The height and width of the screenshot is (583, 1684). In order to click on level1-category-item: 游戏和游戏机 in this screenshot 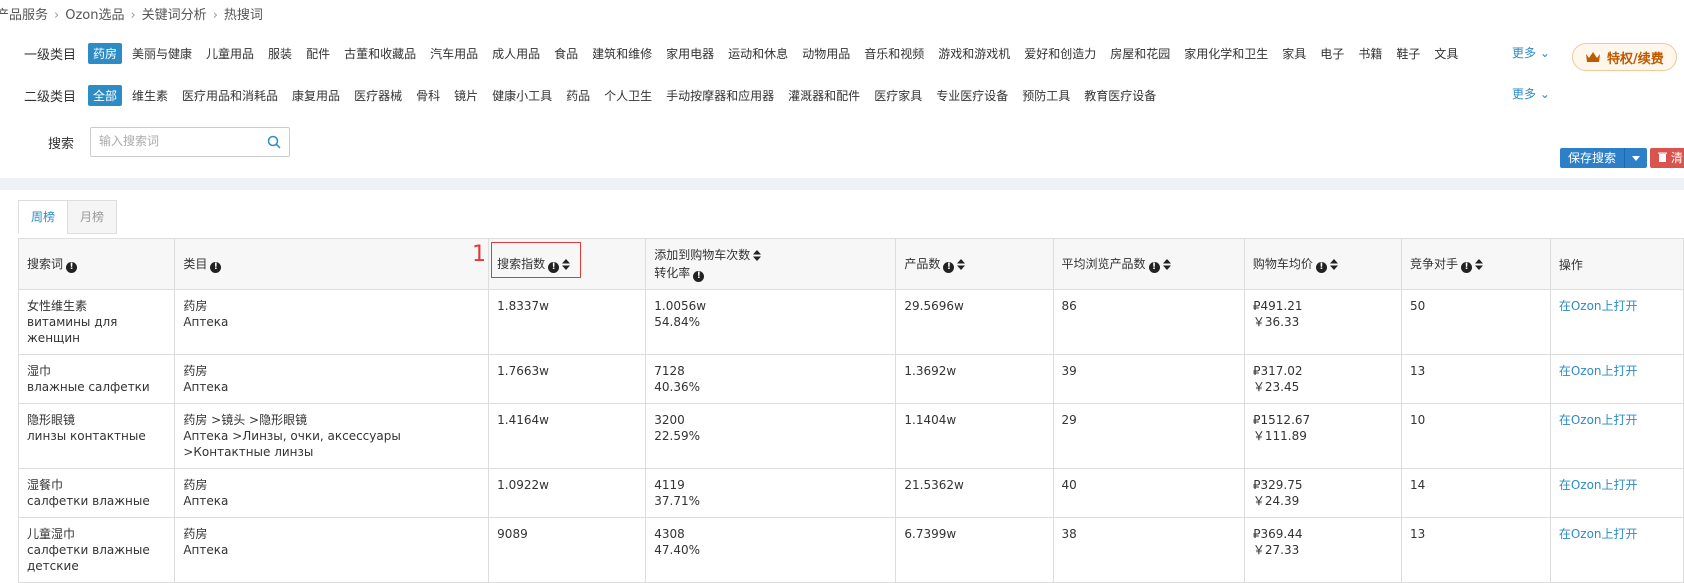, I will do `click(974, 53)`.